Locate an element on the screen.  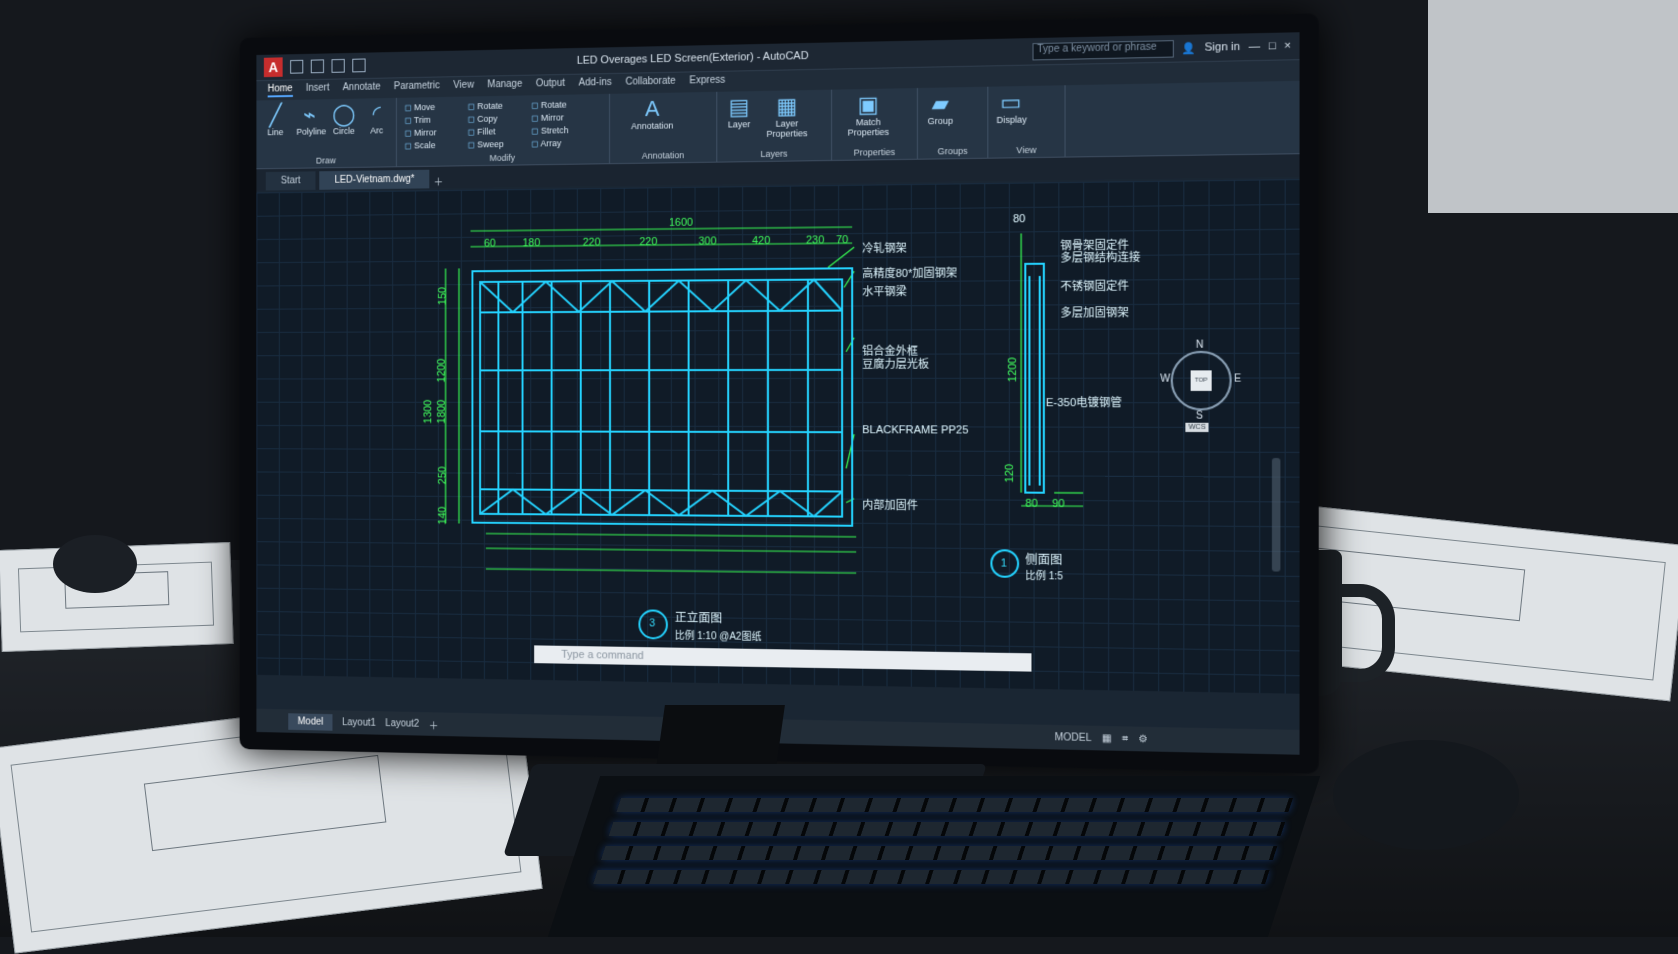
group-label: Group is located at coordinates (940, 121).